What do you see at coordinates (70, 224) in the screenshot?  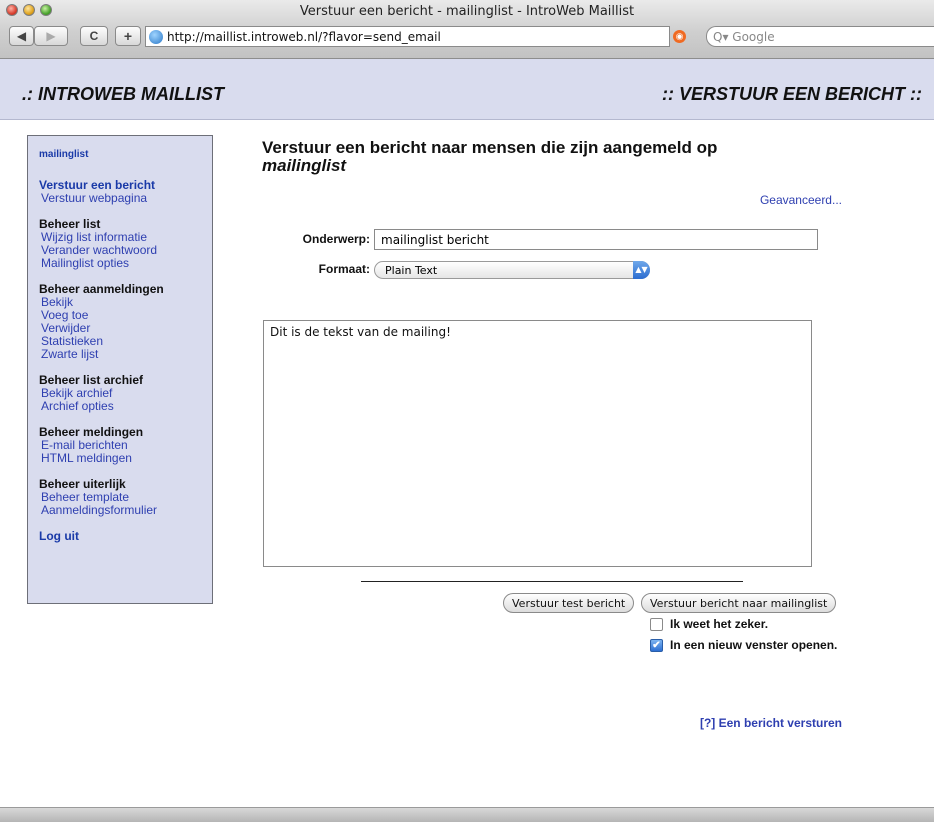 I see `sidebar-heading: Beheer list` at bounding box center [70, 224].